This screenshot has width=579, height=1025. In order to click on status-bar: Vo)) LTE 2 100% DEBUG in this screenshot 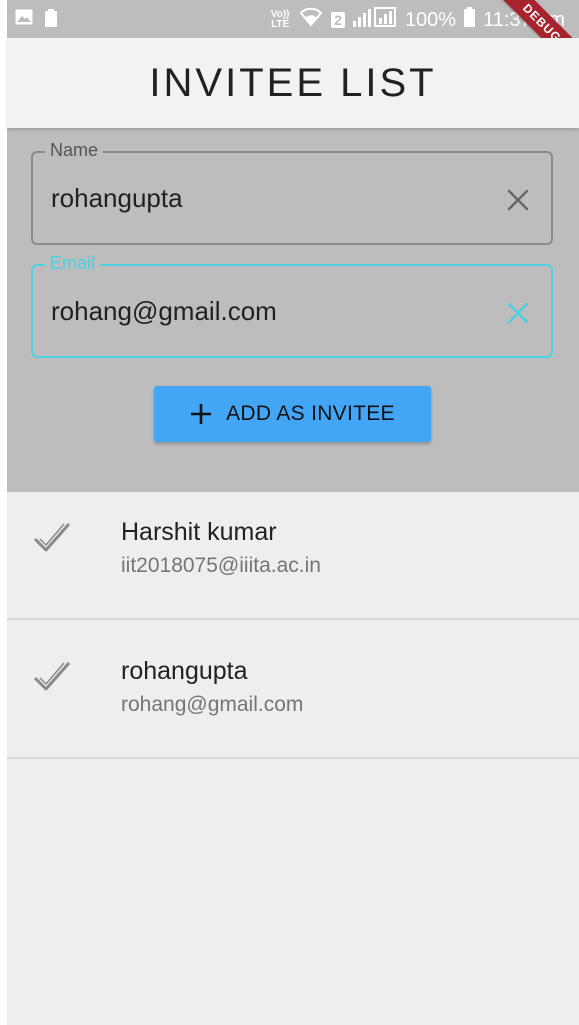, I will do `click(293, 42)`.